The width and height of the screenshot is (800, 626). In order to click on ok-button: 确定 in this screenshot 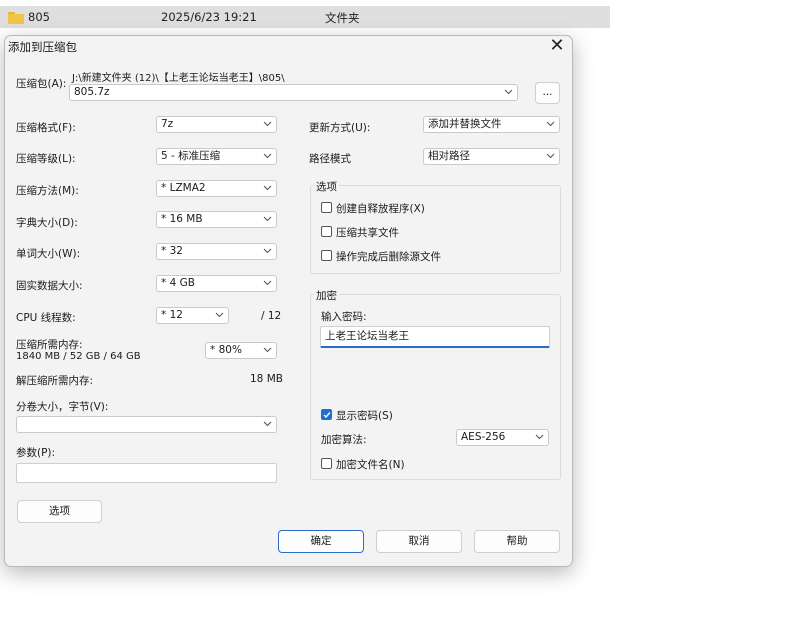, I will do `click(321, 541)`.